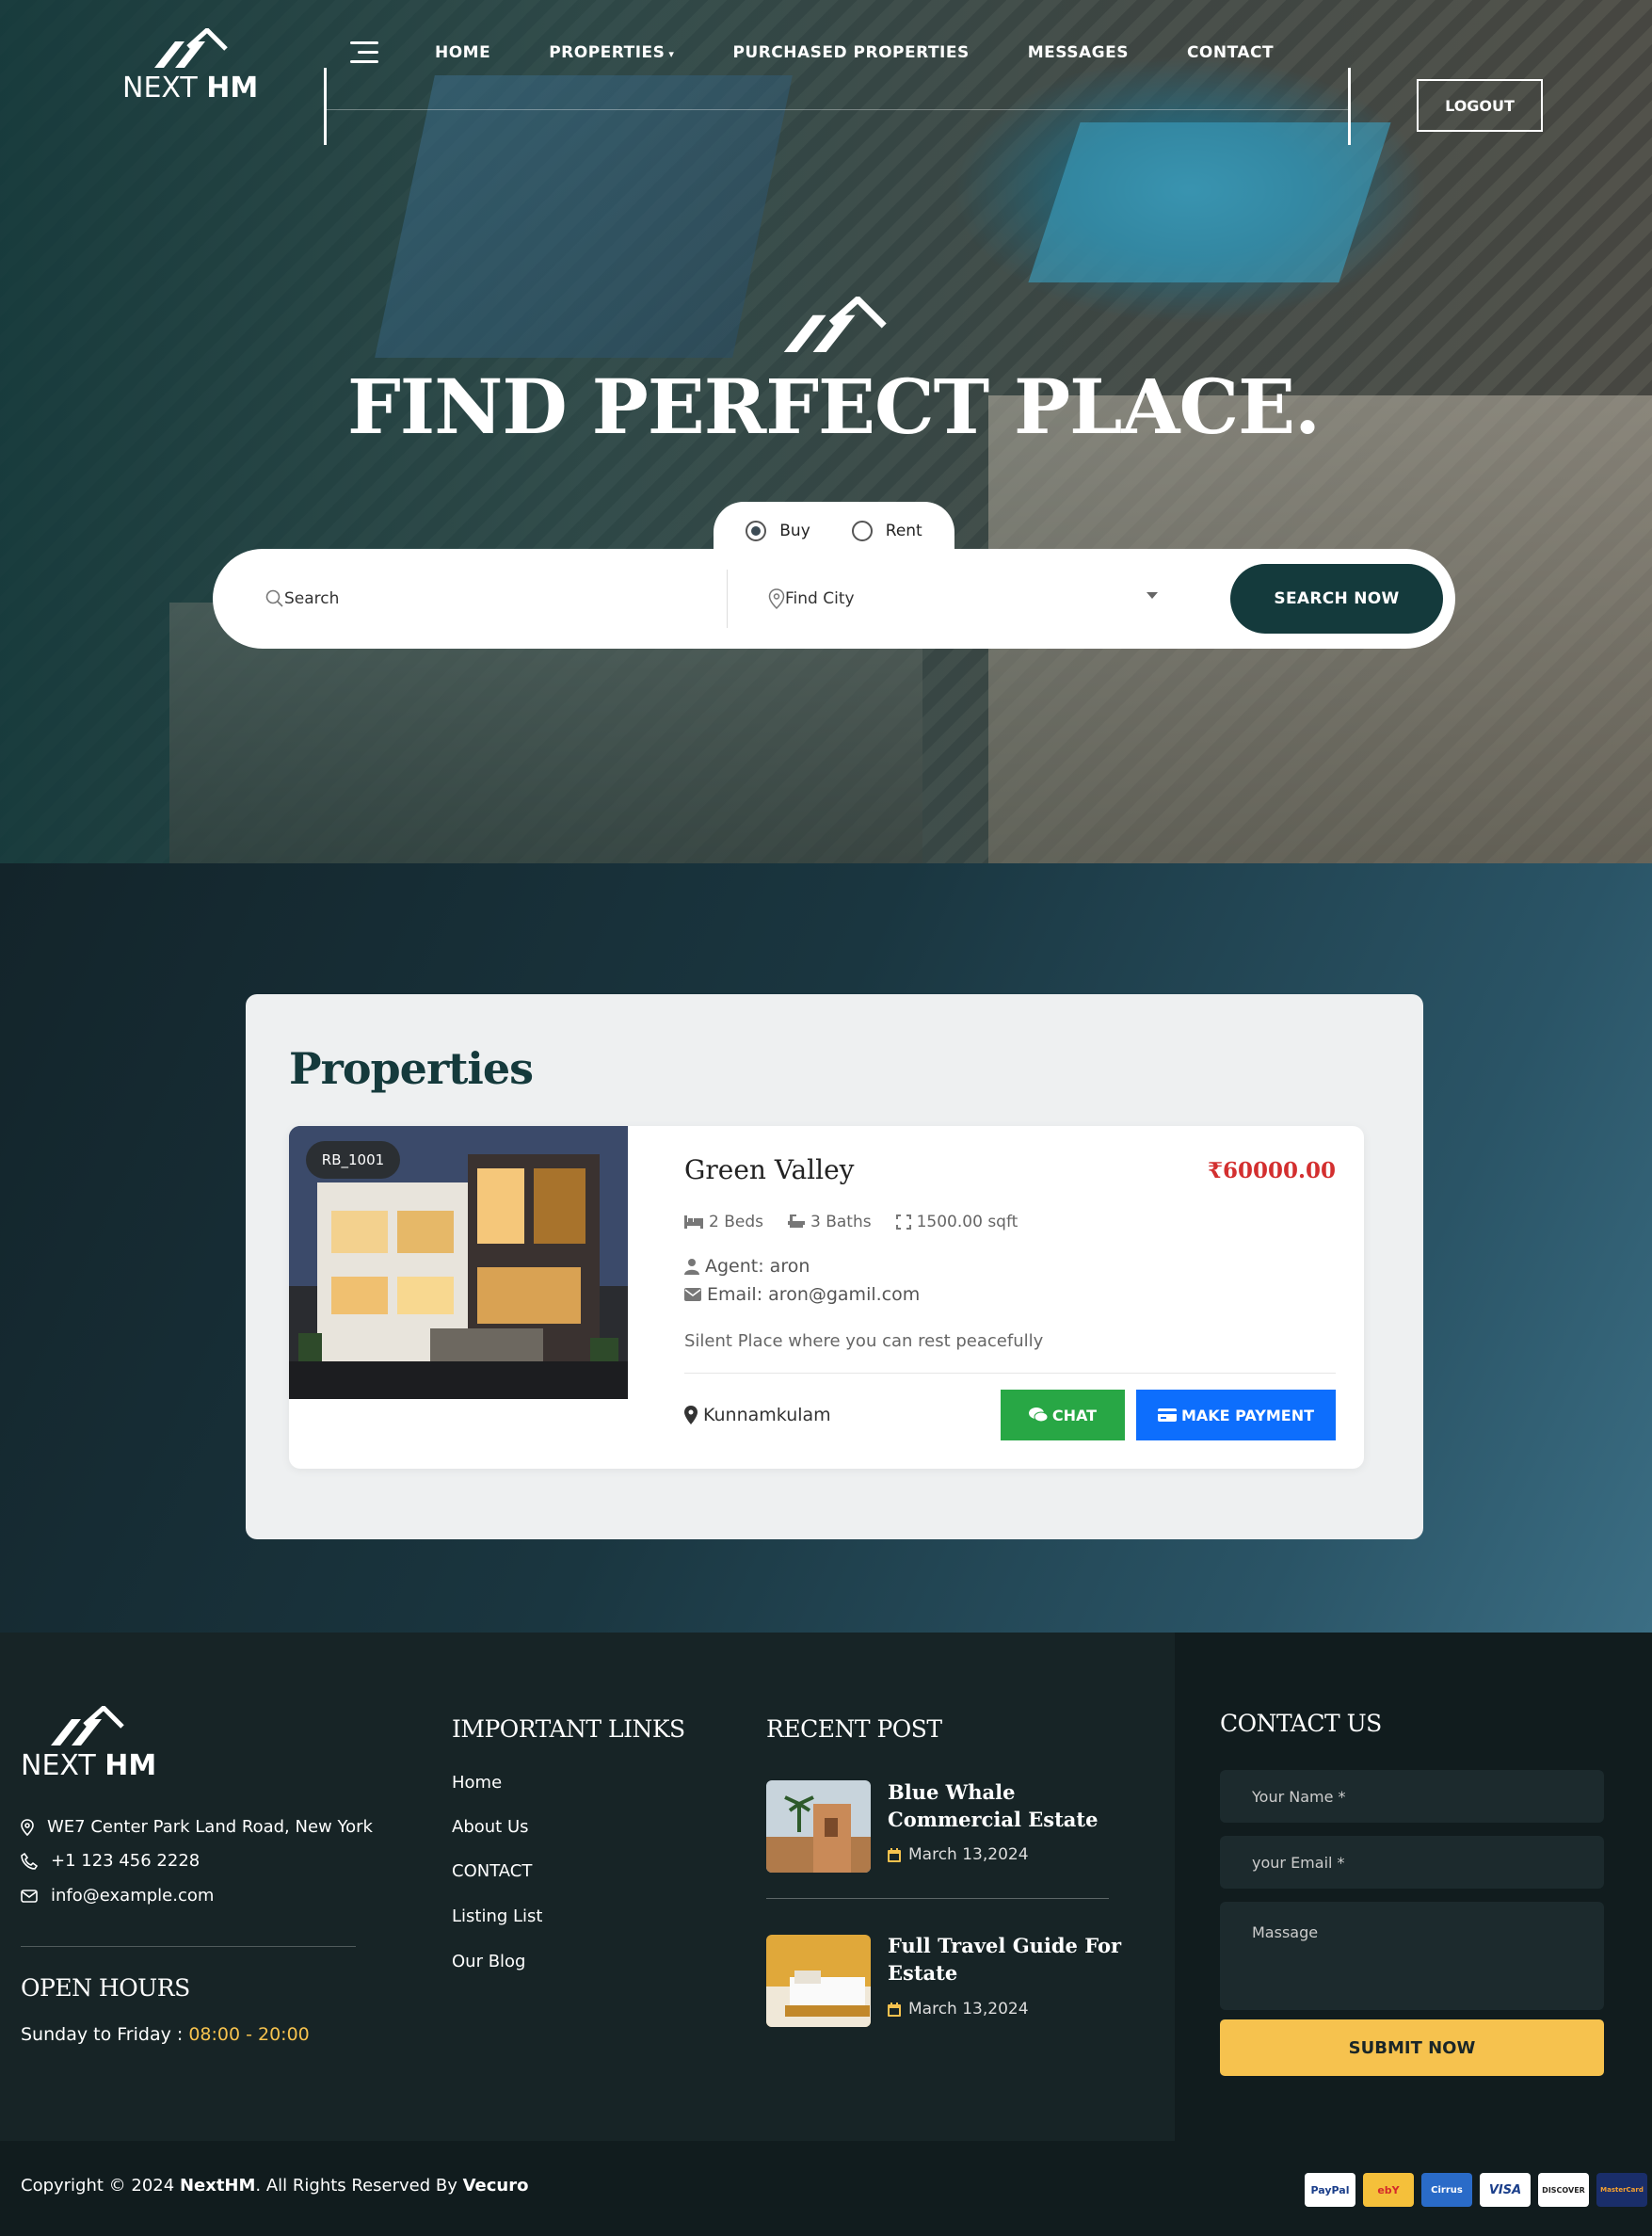 This screenshot has width=1652, height=2236. Describe the element at coordinates (1236, 1415) in the screenshot. I see `make-payment-button: MAKE PAYMENT` at that location.